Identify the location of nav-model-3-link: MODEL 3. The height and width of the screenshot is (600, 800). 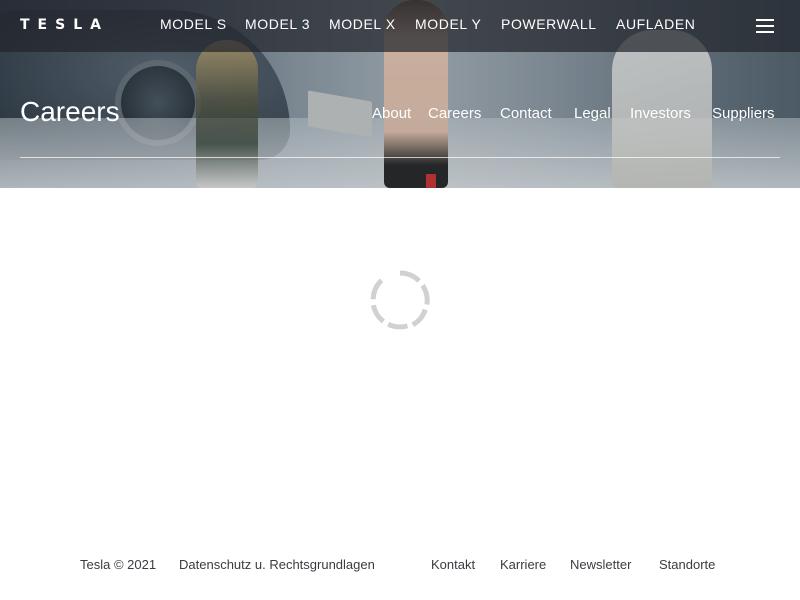
(277, 24).